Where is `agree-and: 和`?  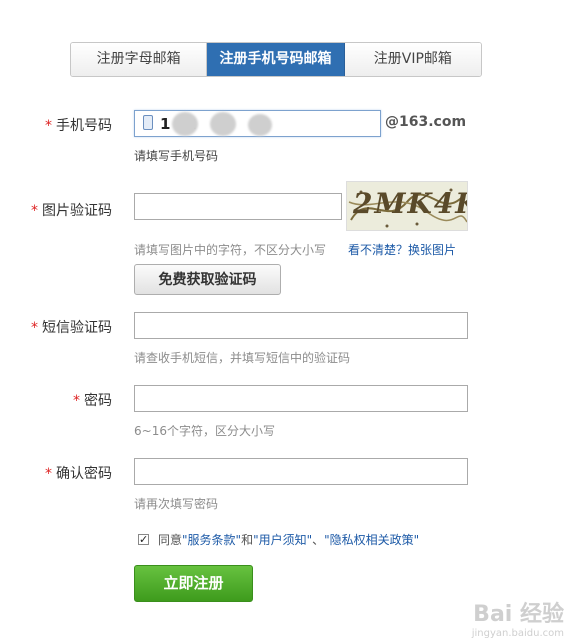 agree-and: 和 is located at coordinates (247, 540).